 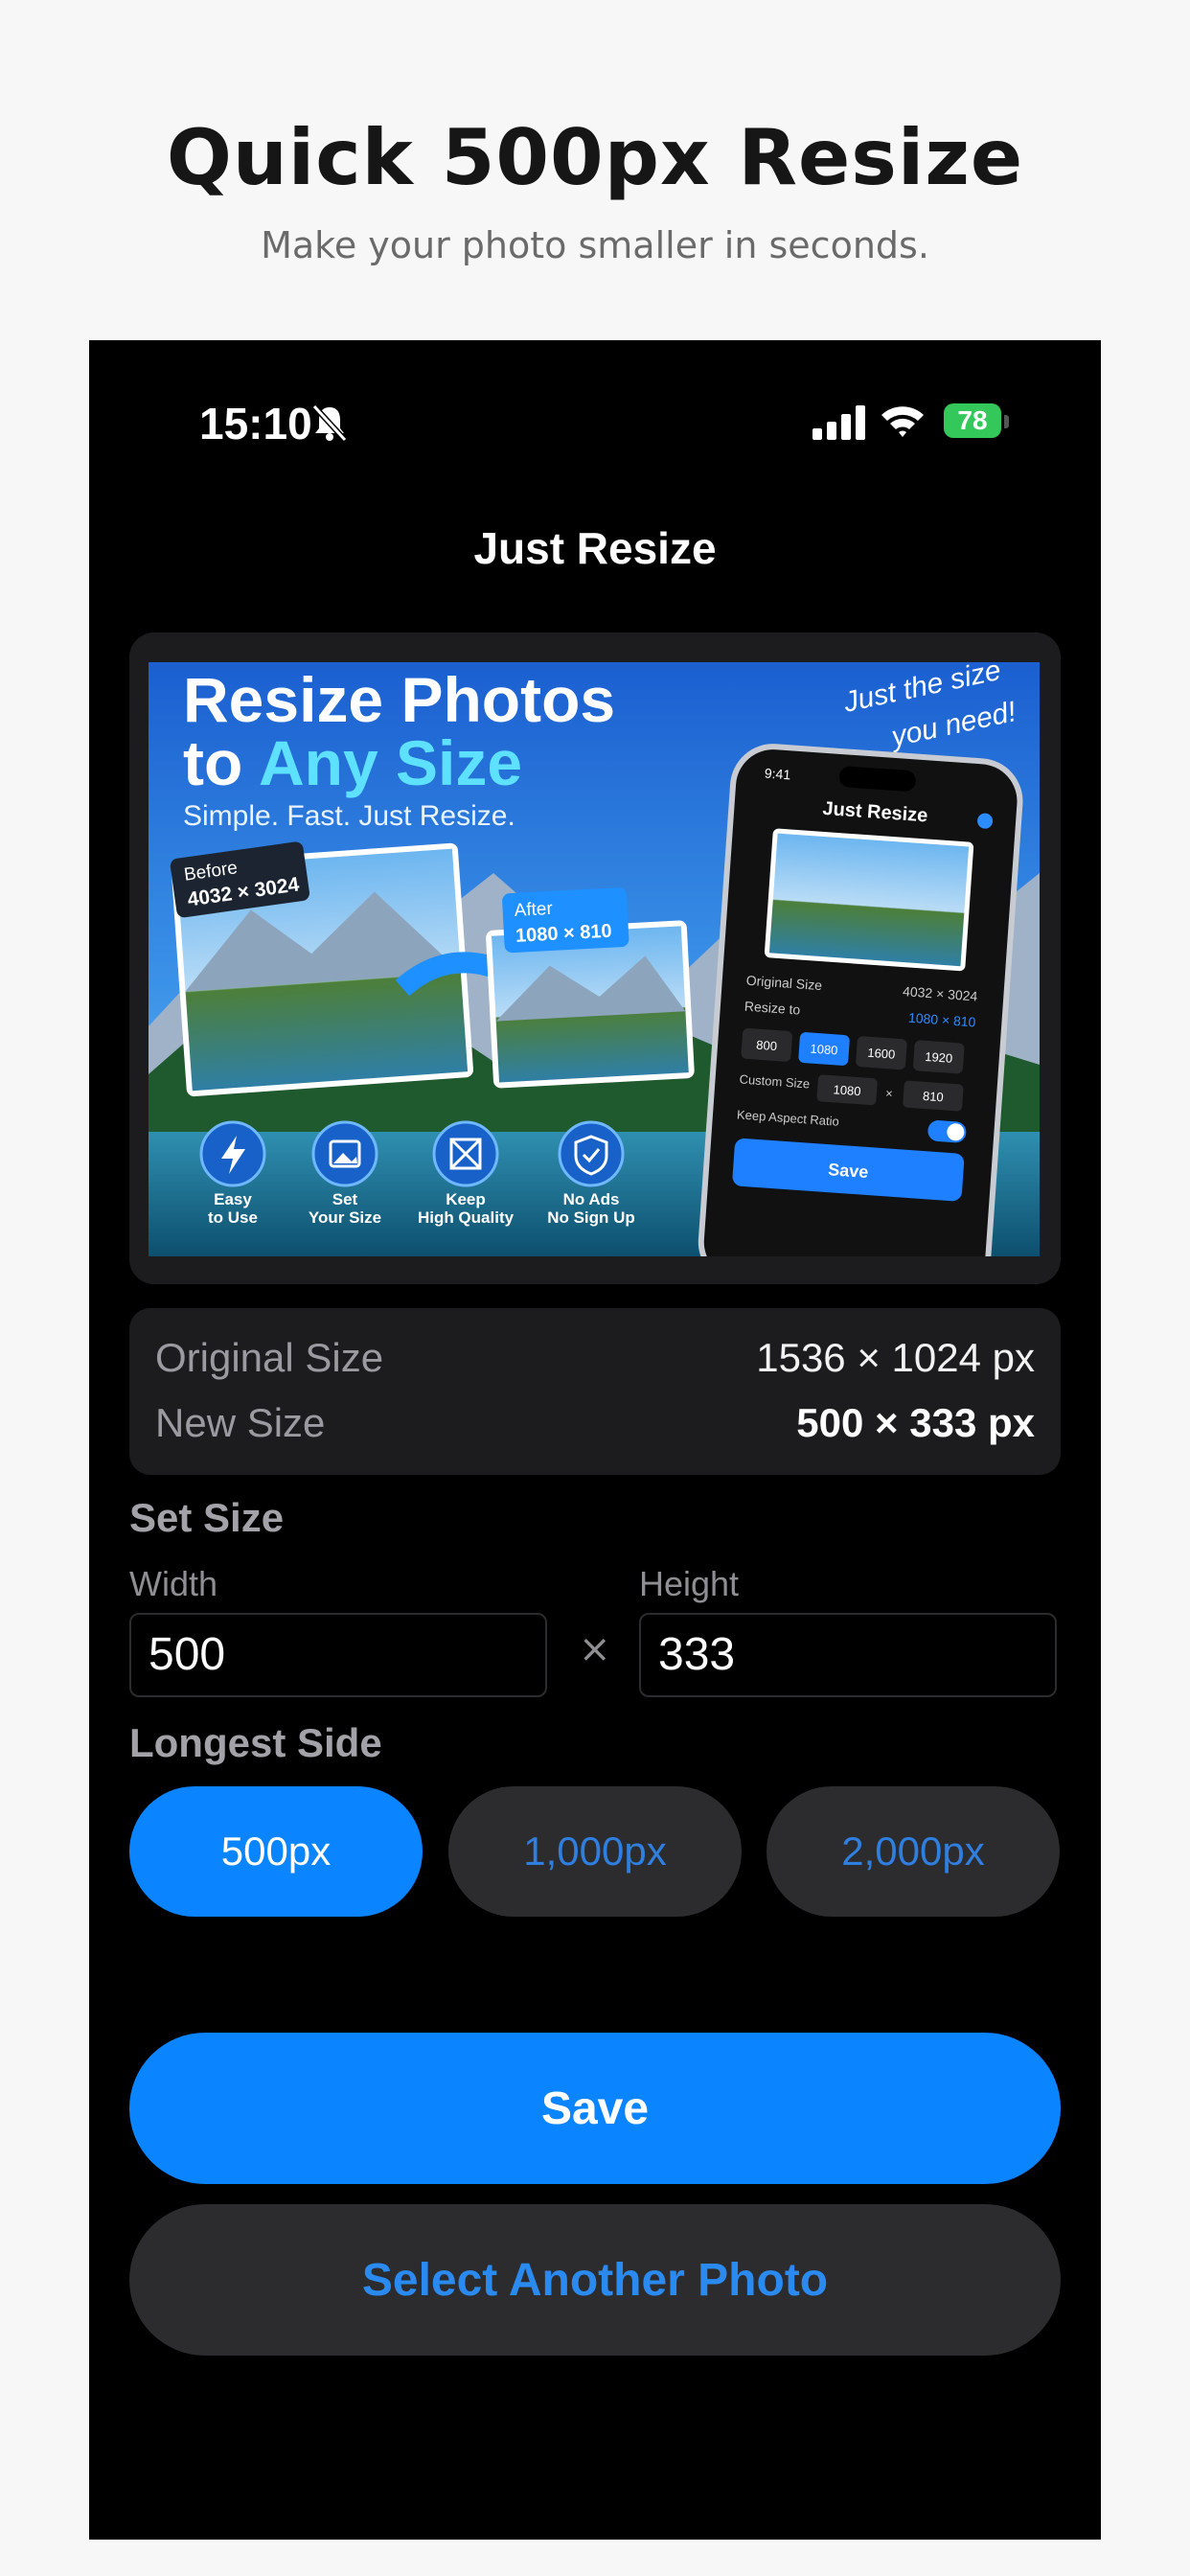 What do you see at coordinates (849, 1171) in the screenshot?
I see `svg-text: Save` at bounding box center [849, 1171].